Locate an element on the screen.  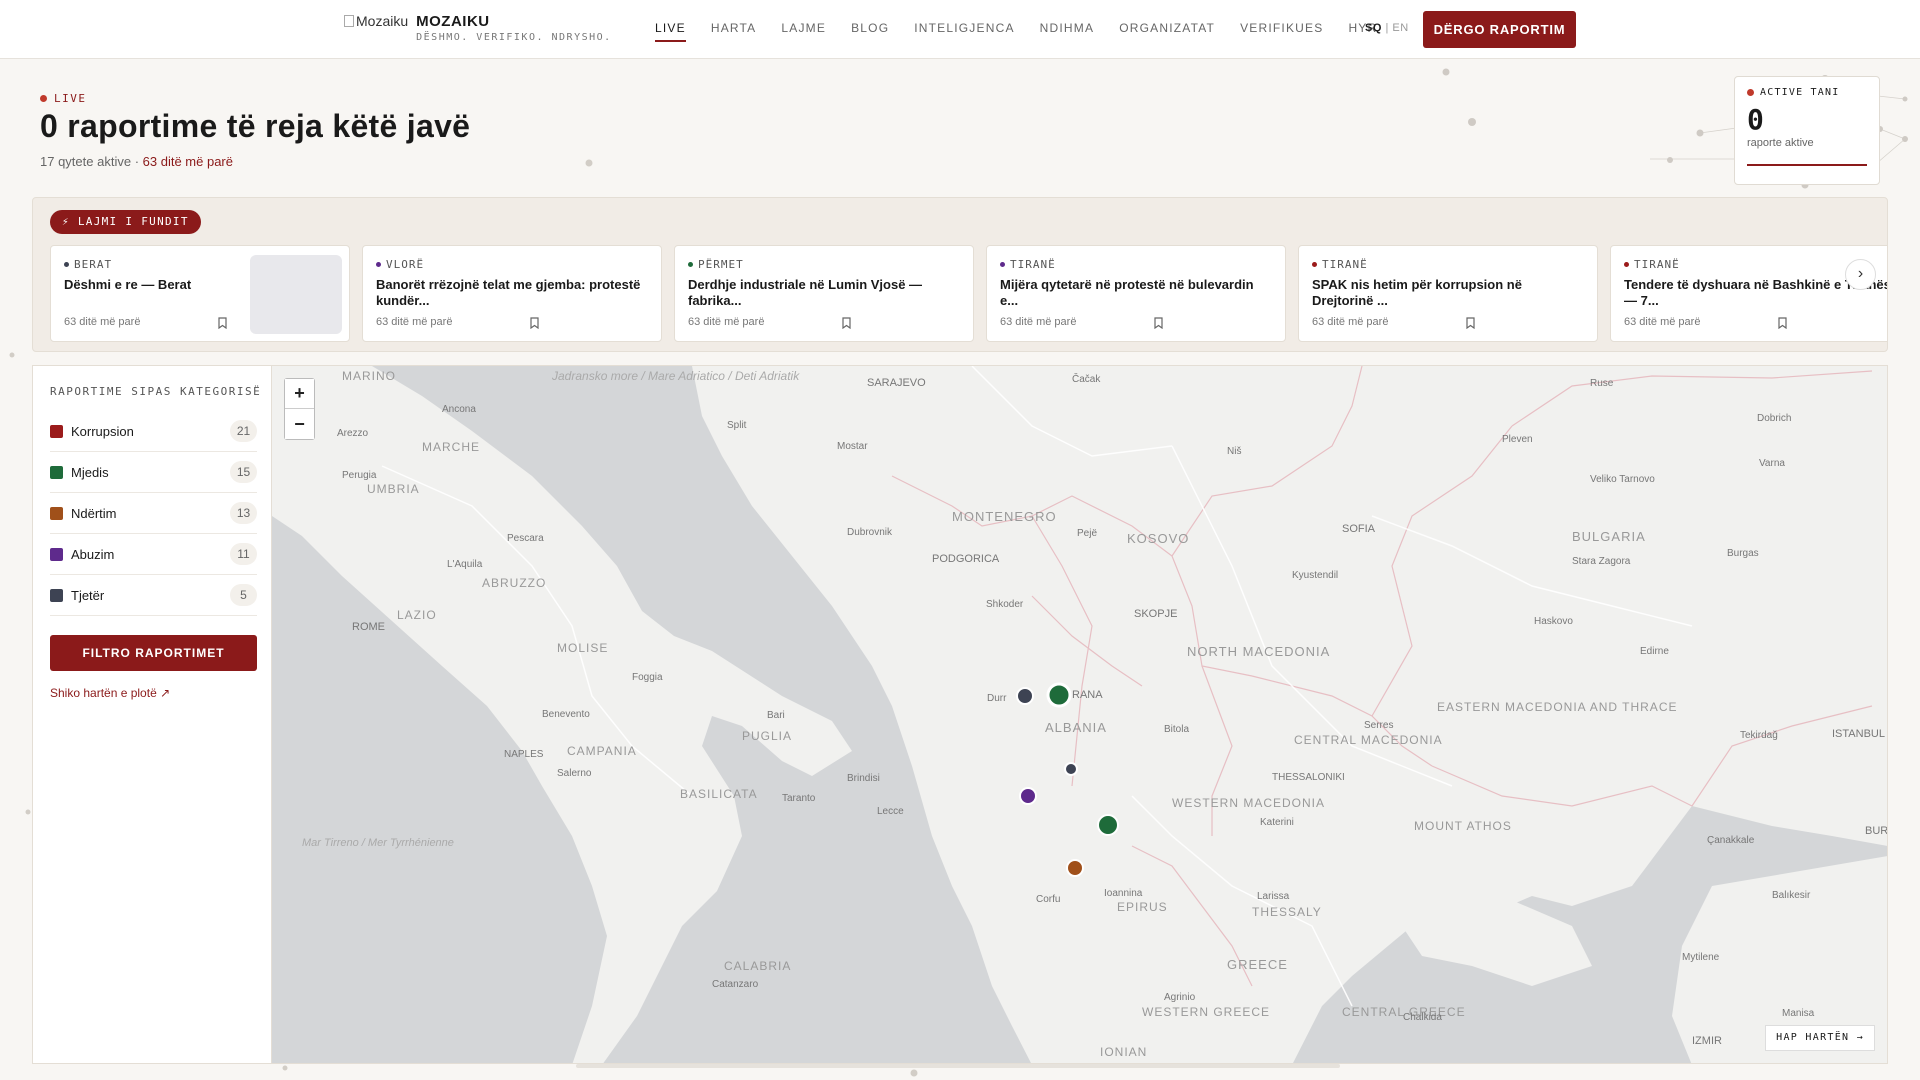
news-title: Dëshmi e re — Berat is located at coordinates (128, 284).